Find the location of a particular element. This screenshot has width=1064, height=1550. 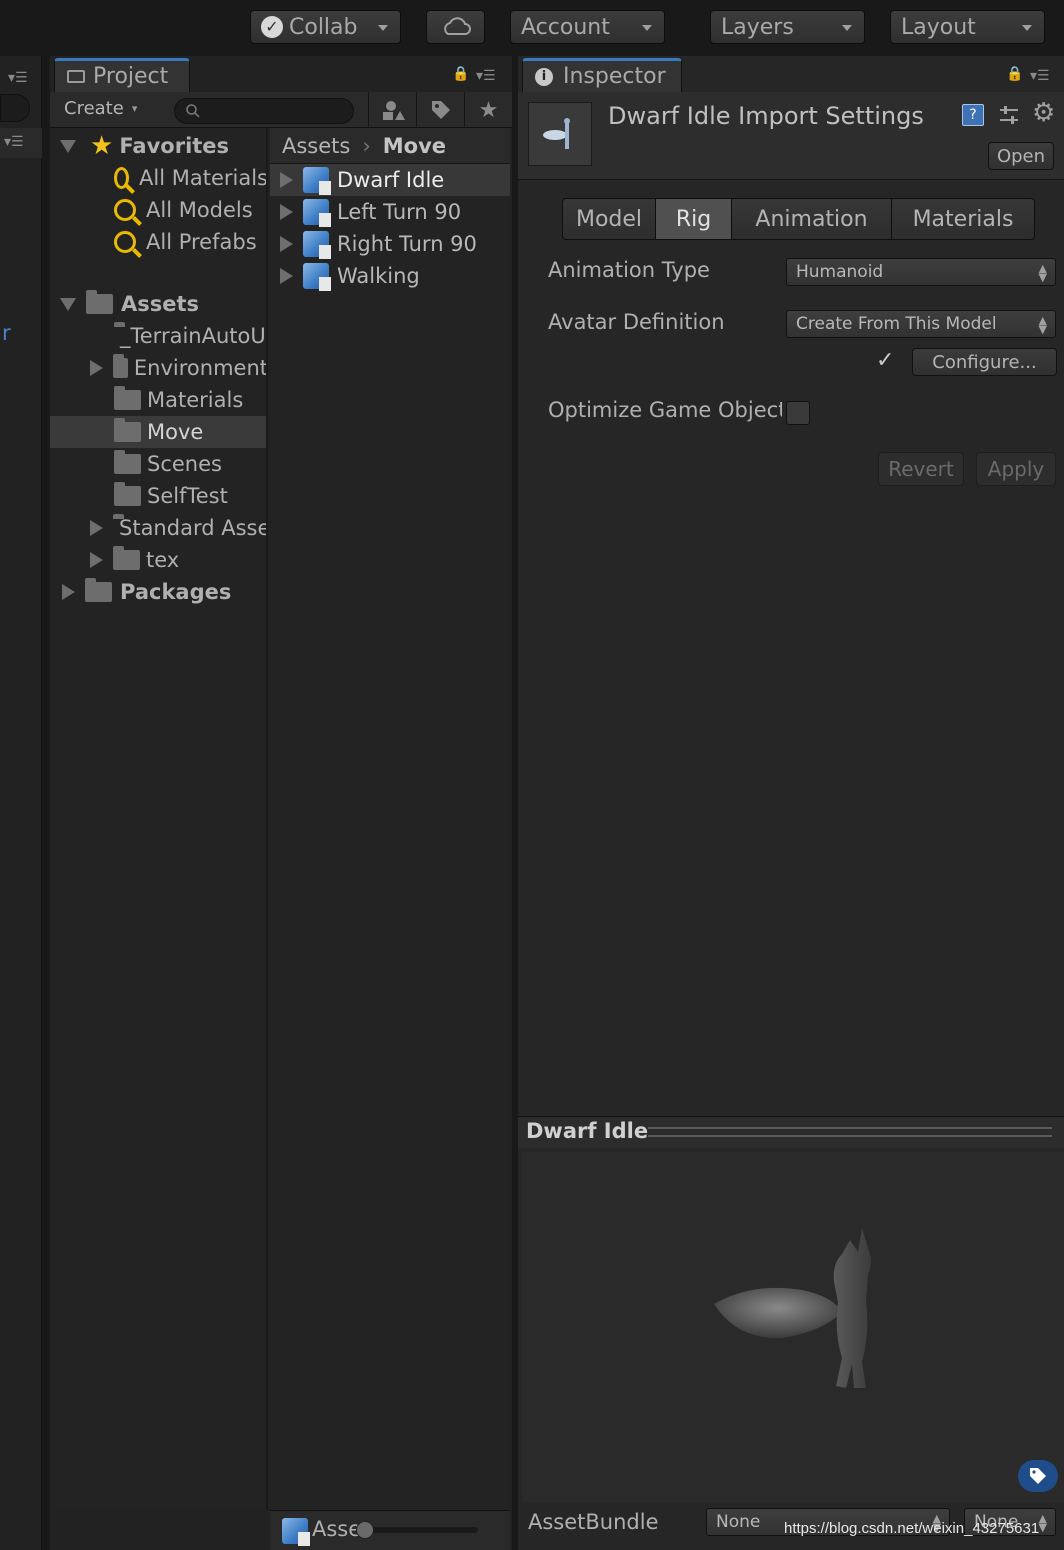

tree-label: Assets is located at coordinates (160, 304).